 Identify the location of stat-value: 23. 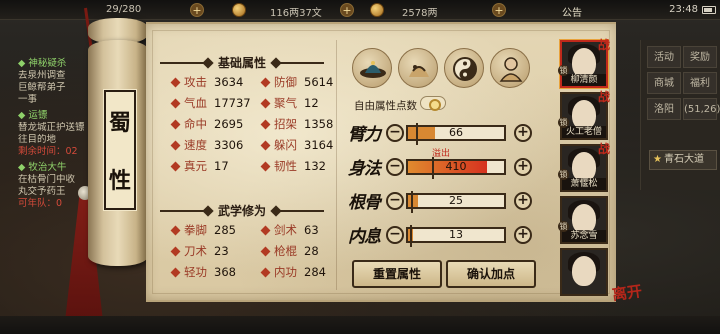
(221, 251).